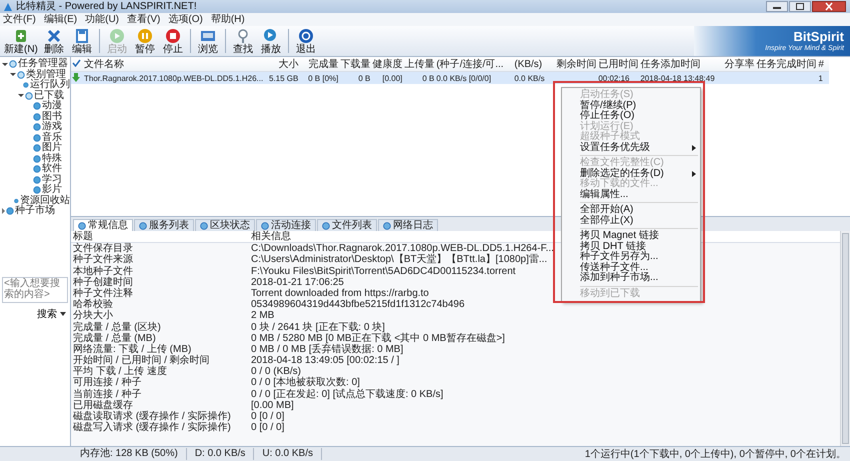 The height and width of the screenshot is (461, 850). I want to click on tree-item: 图书, so click(52, 117).